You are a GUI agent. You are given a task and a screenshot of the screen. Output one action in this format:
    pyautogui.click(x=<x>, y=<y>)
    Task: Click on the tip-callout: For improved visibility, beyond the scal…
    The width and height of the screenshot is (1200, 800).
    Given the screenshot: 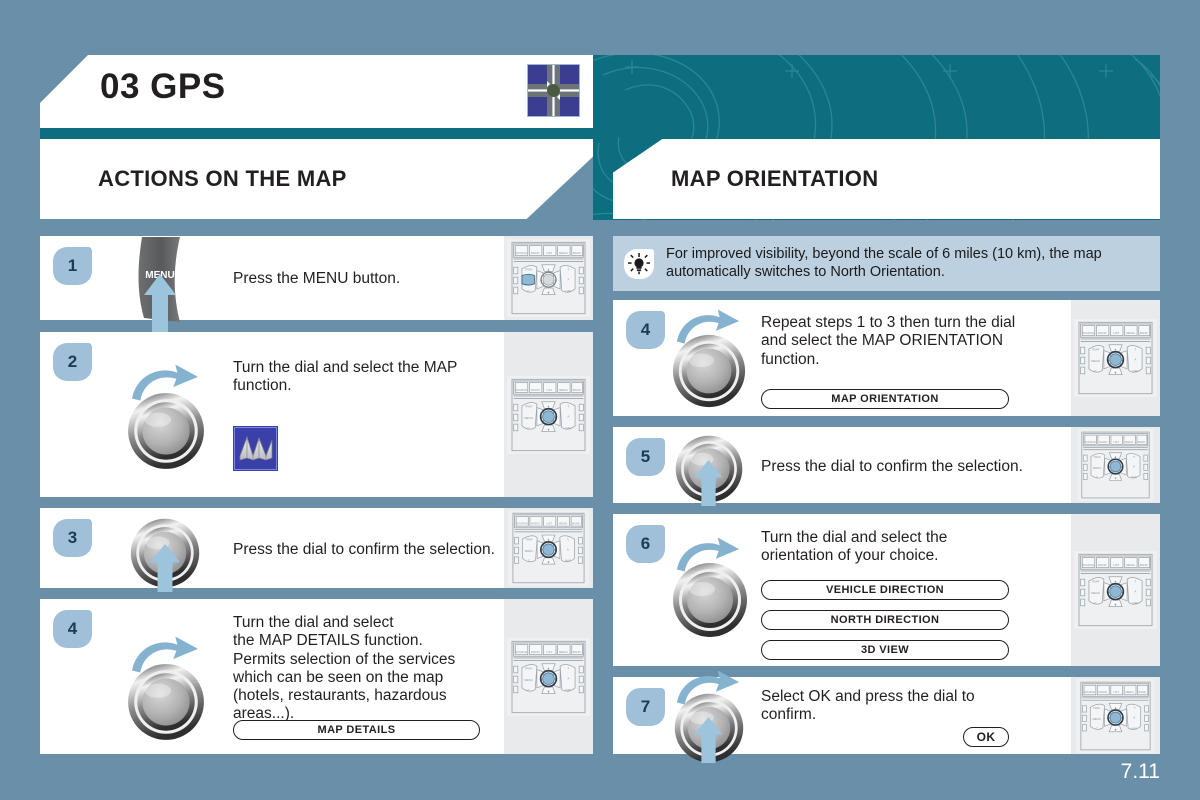 What is the action you would take?
    pyautogui.click(x=886, y=263)
    